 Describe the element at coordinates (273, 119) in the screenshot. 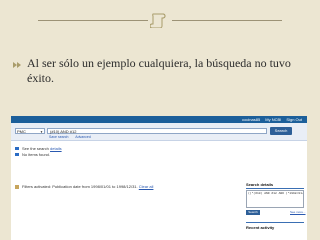

I see `topbar-link: My NCBI` at that location.